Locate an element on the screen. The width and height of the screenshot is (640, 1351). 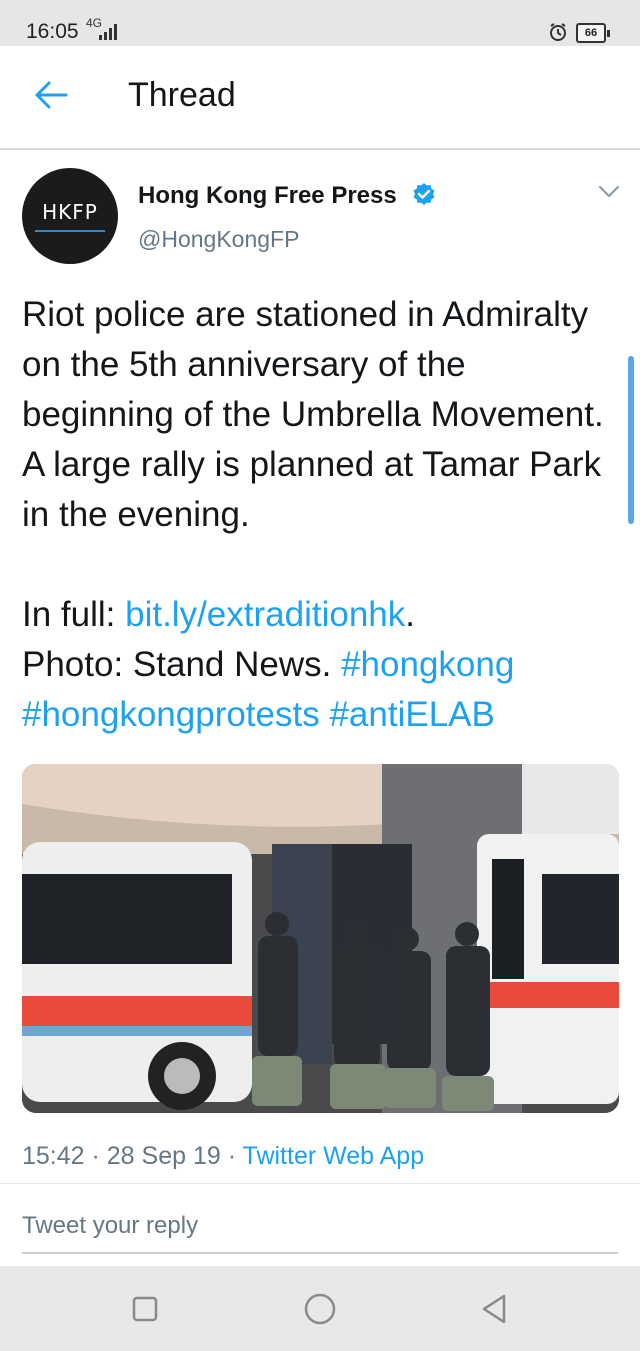
system-nav-bar is located at coordinates (320, 1308).